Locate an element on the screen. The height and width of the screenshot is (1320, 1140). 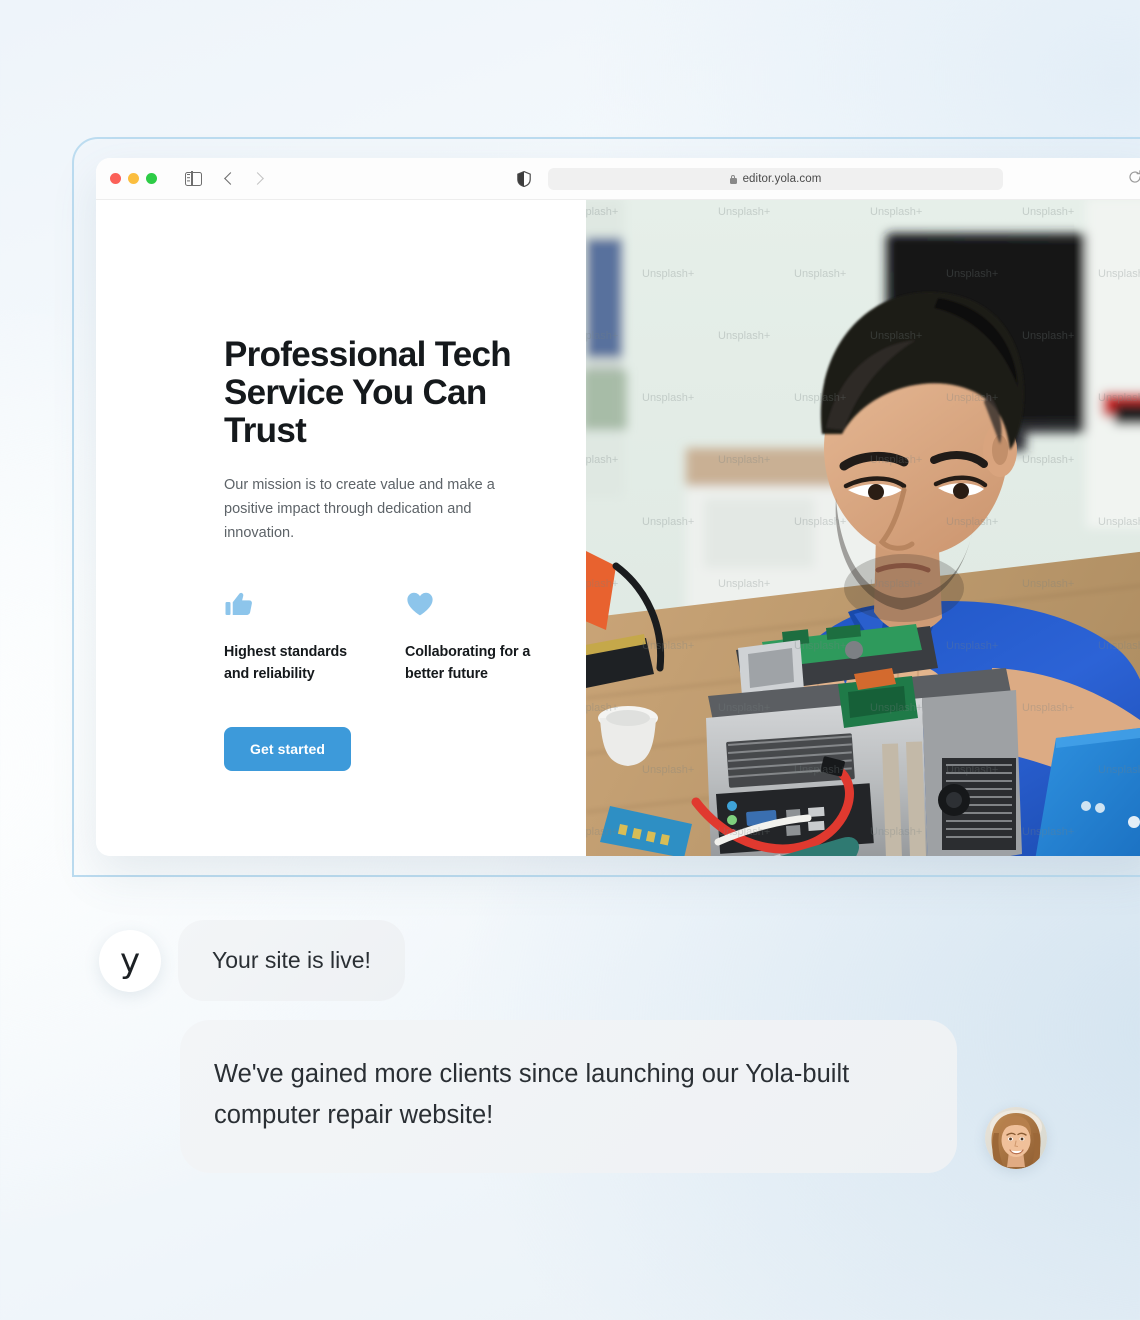
reload-icon is located at coordinates (1134, 177).